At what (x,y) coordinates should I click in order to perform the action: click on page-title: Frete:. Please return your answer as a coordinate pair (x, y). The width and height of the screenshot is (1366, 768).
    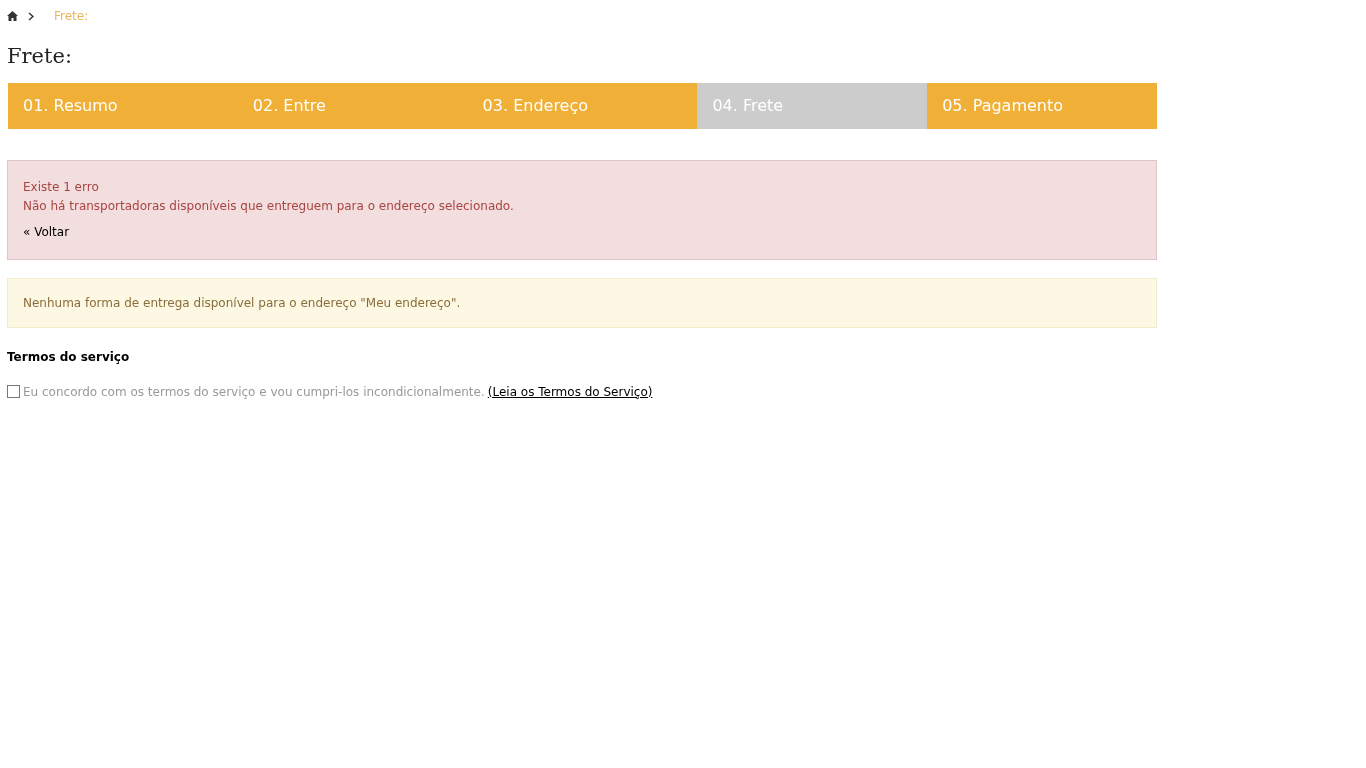
    Looking at the image, I should click on (40, 56).